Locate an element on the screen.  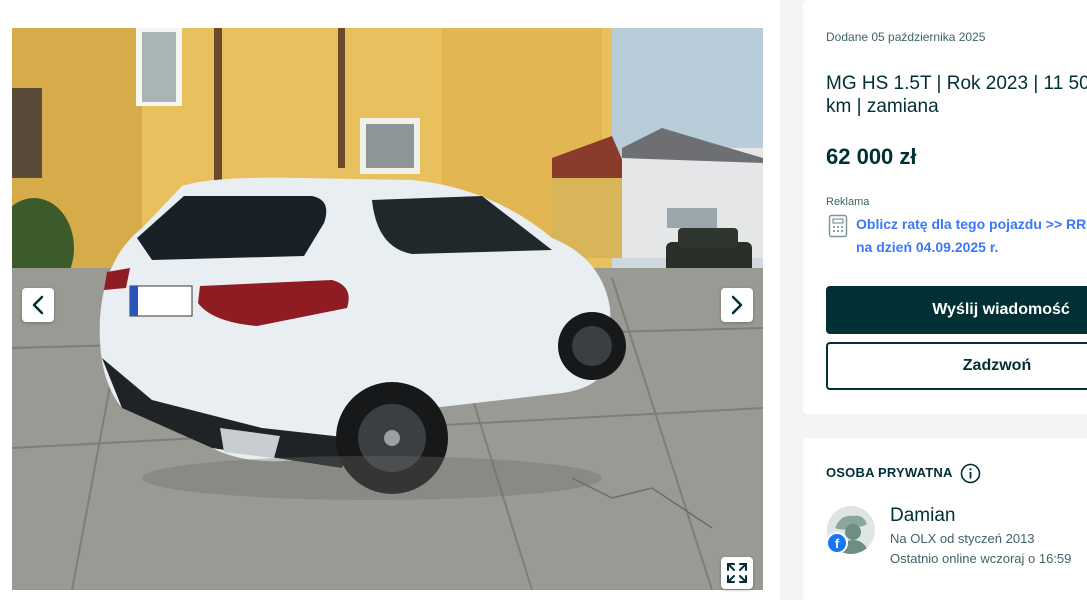
next-photo-button is located at coordinates (737, 305).